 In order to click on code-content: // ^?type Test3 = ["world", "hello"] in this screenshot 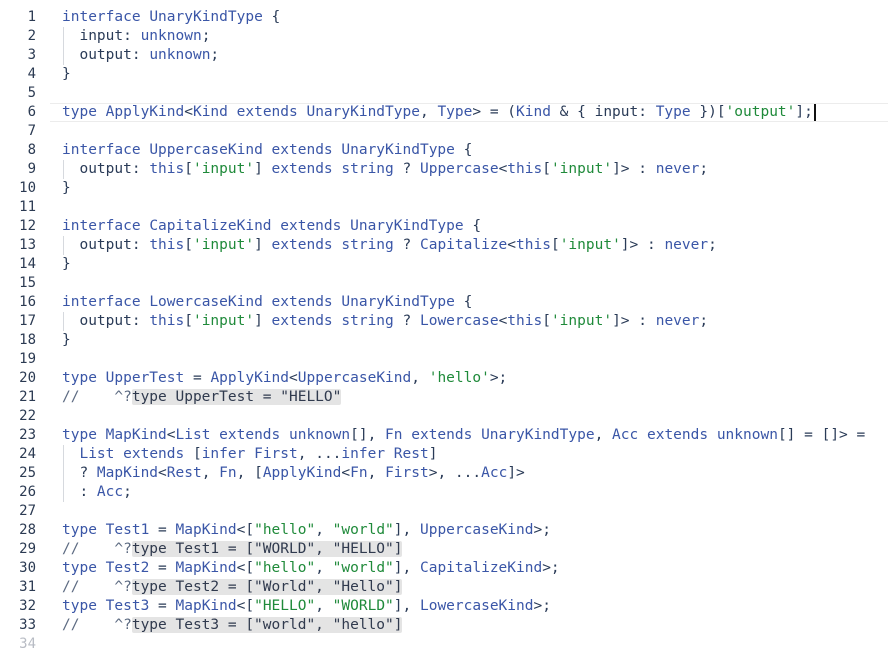, I will do `click(232, 625)`.